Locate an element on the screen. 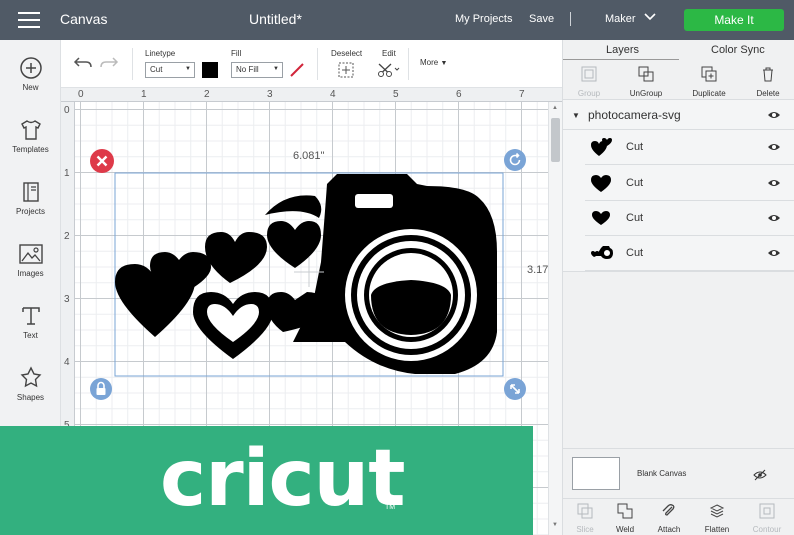 The image size is (794, 535). chevron-down-icon is located at coordinates (650, 17).